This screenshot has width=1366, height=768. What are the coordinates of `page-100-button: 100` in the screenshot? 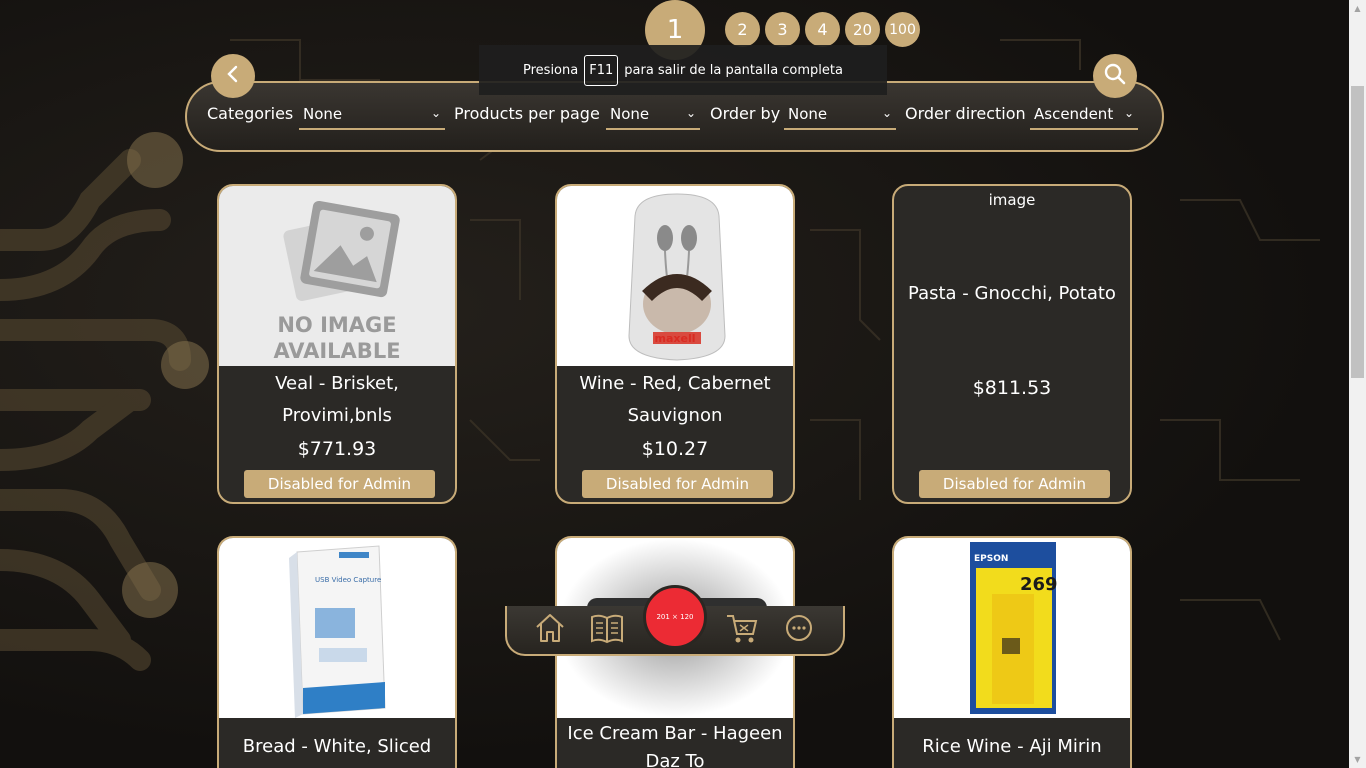 It's located at (902, 29).